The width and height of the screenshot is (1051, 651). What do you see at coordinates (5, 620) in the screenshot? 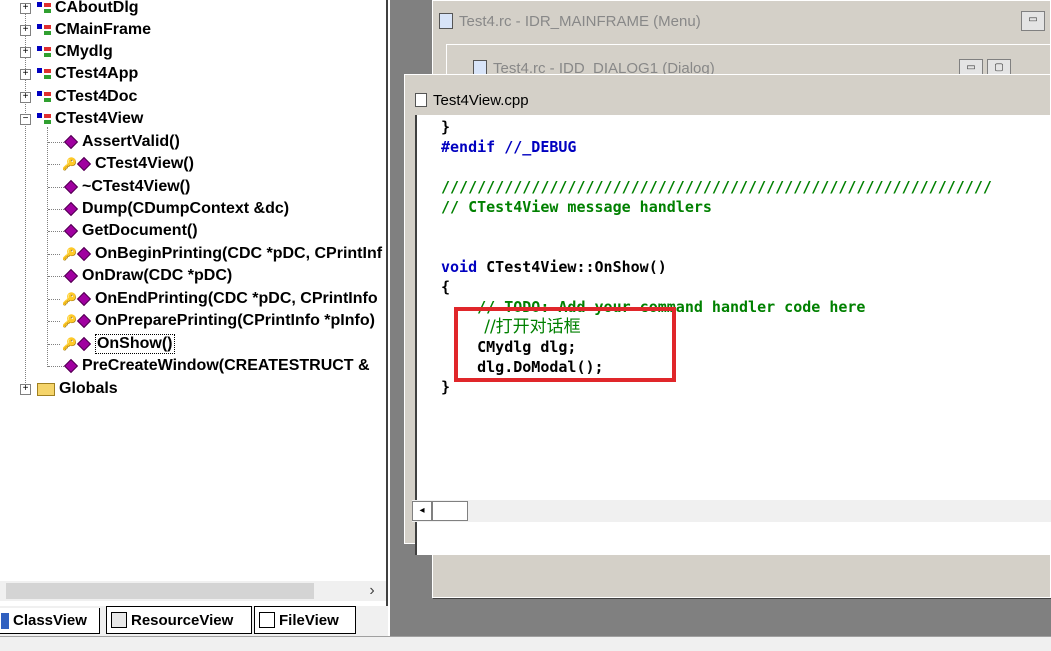
I see `classview-icon` at bounding box center [5, 620].